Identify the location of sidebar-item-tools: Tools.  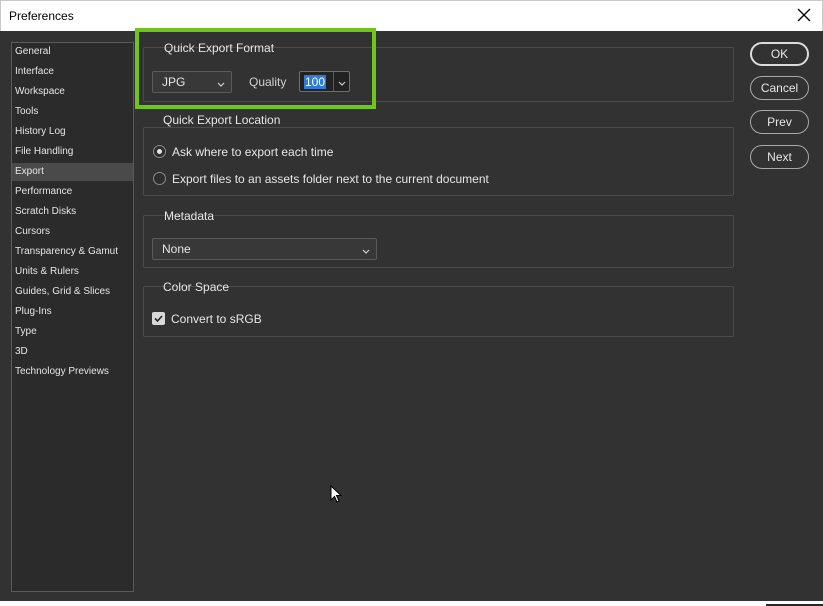
(72, 112).